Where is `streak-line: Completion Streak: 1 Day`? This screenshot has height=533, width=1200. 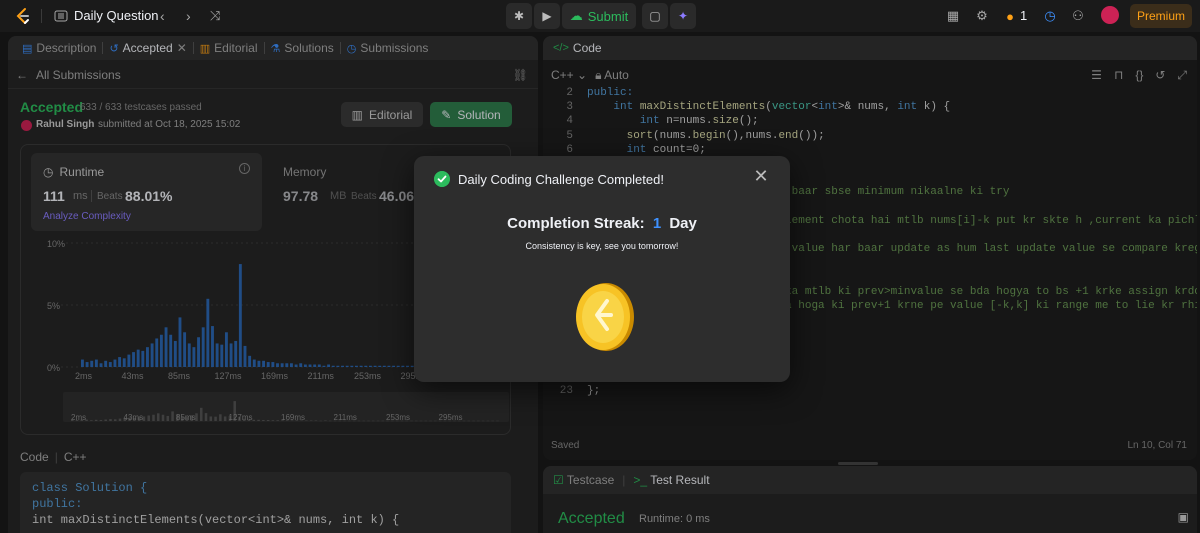
streak-line: Completion Streak: 1 Day is located at coordinates (602, 223).